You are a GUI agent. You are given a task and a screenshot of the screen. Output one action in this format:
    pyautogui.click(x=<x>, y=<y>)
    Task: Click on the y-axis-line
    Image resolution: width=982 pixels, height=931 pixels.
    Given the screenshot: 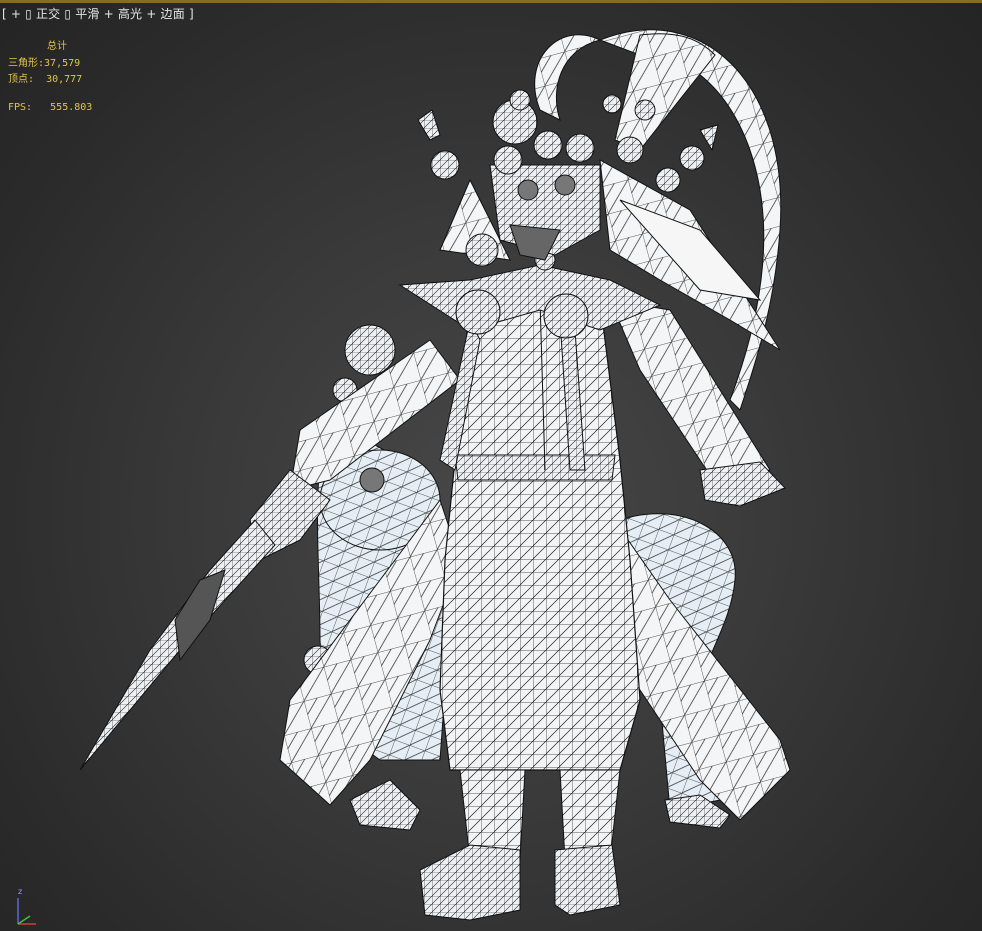 What is the action you would take?
    pyautogui.click(x=24, y=920)
    